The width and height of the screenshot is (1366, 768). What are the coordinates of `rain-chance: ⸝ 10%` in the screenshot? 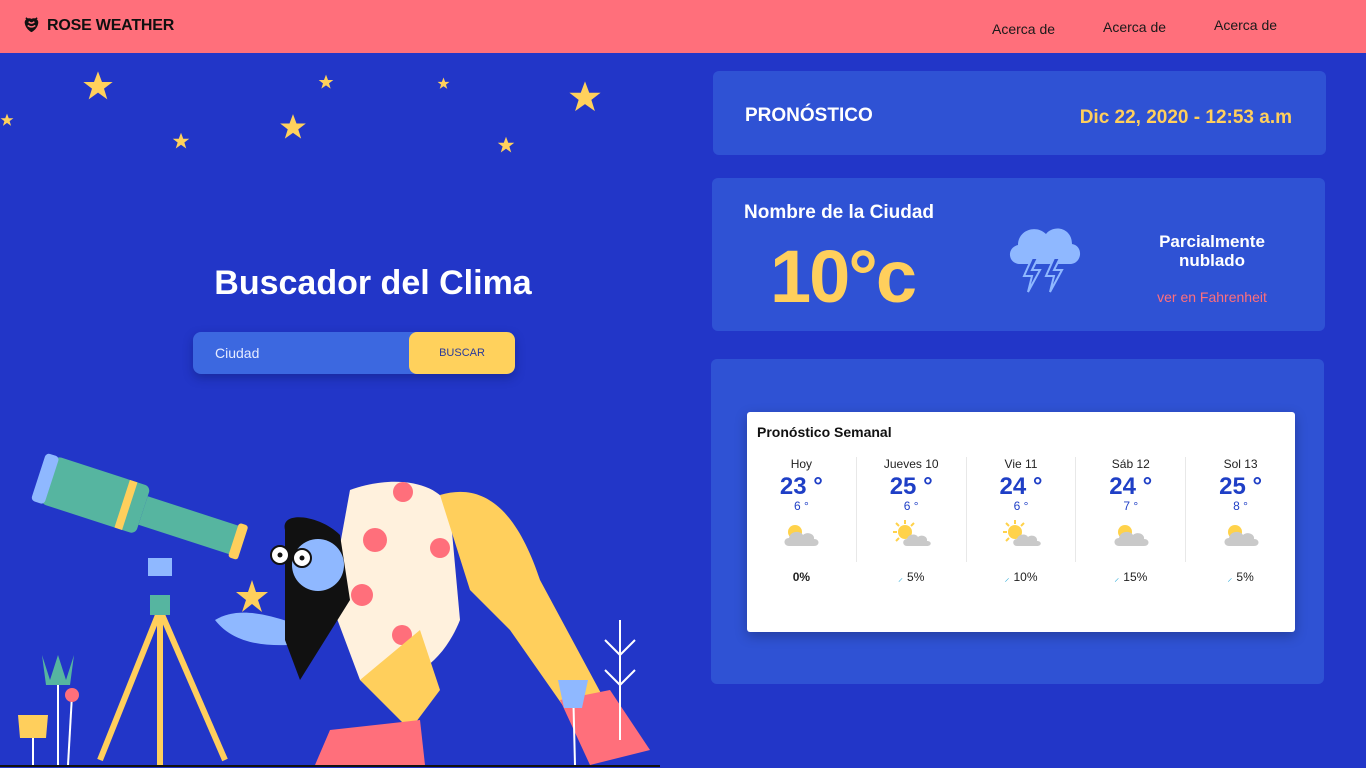 It's located at (1021, 577).